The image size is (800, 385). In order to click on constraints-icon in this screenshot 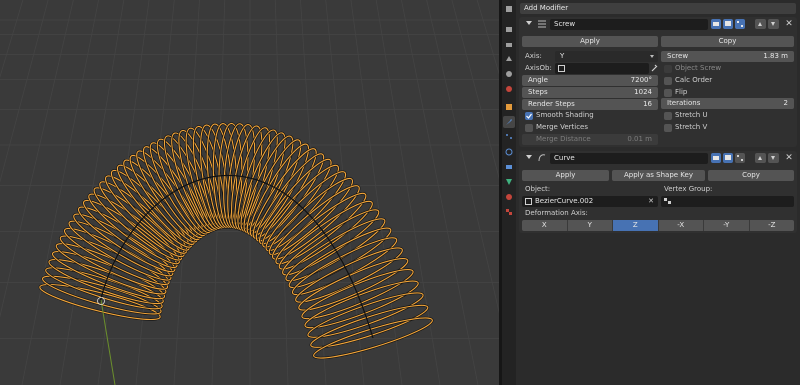, I will do `click(509, 167)`.